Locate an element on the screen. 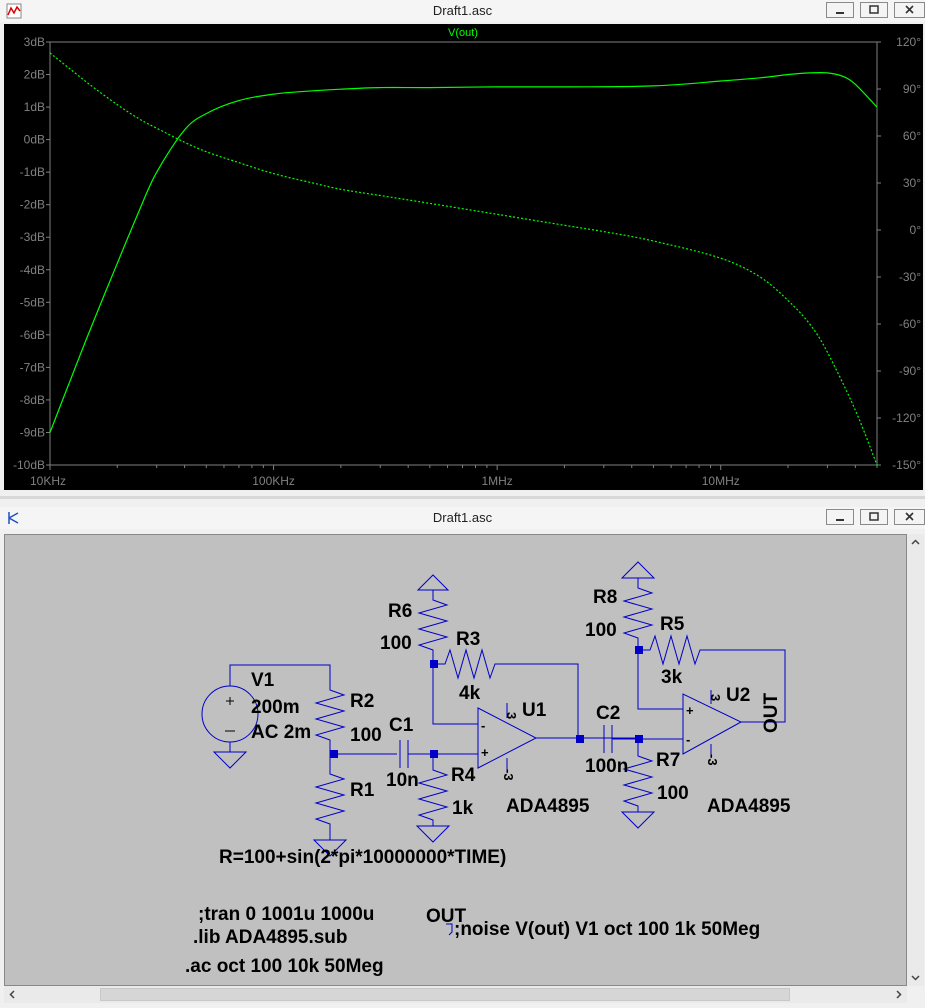 This screenshot has height=1008, width=925. vertical-scrollbar is located at coordinates (915, 760).